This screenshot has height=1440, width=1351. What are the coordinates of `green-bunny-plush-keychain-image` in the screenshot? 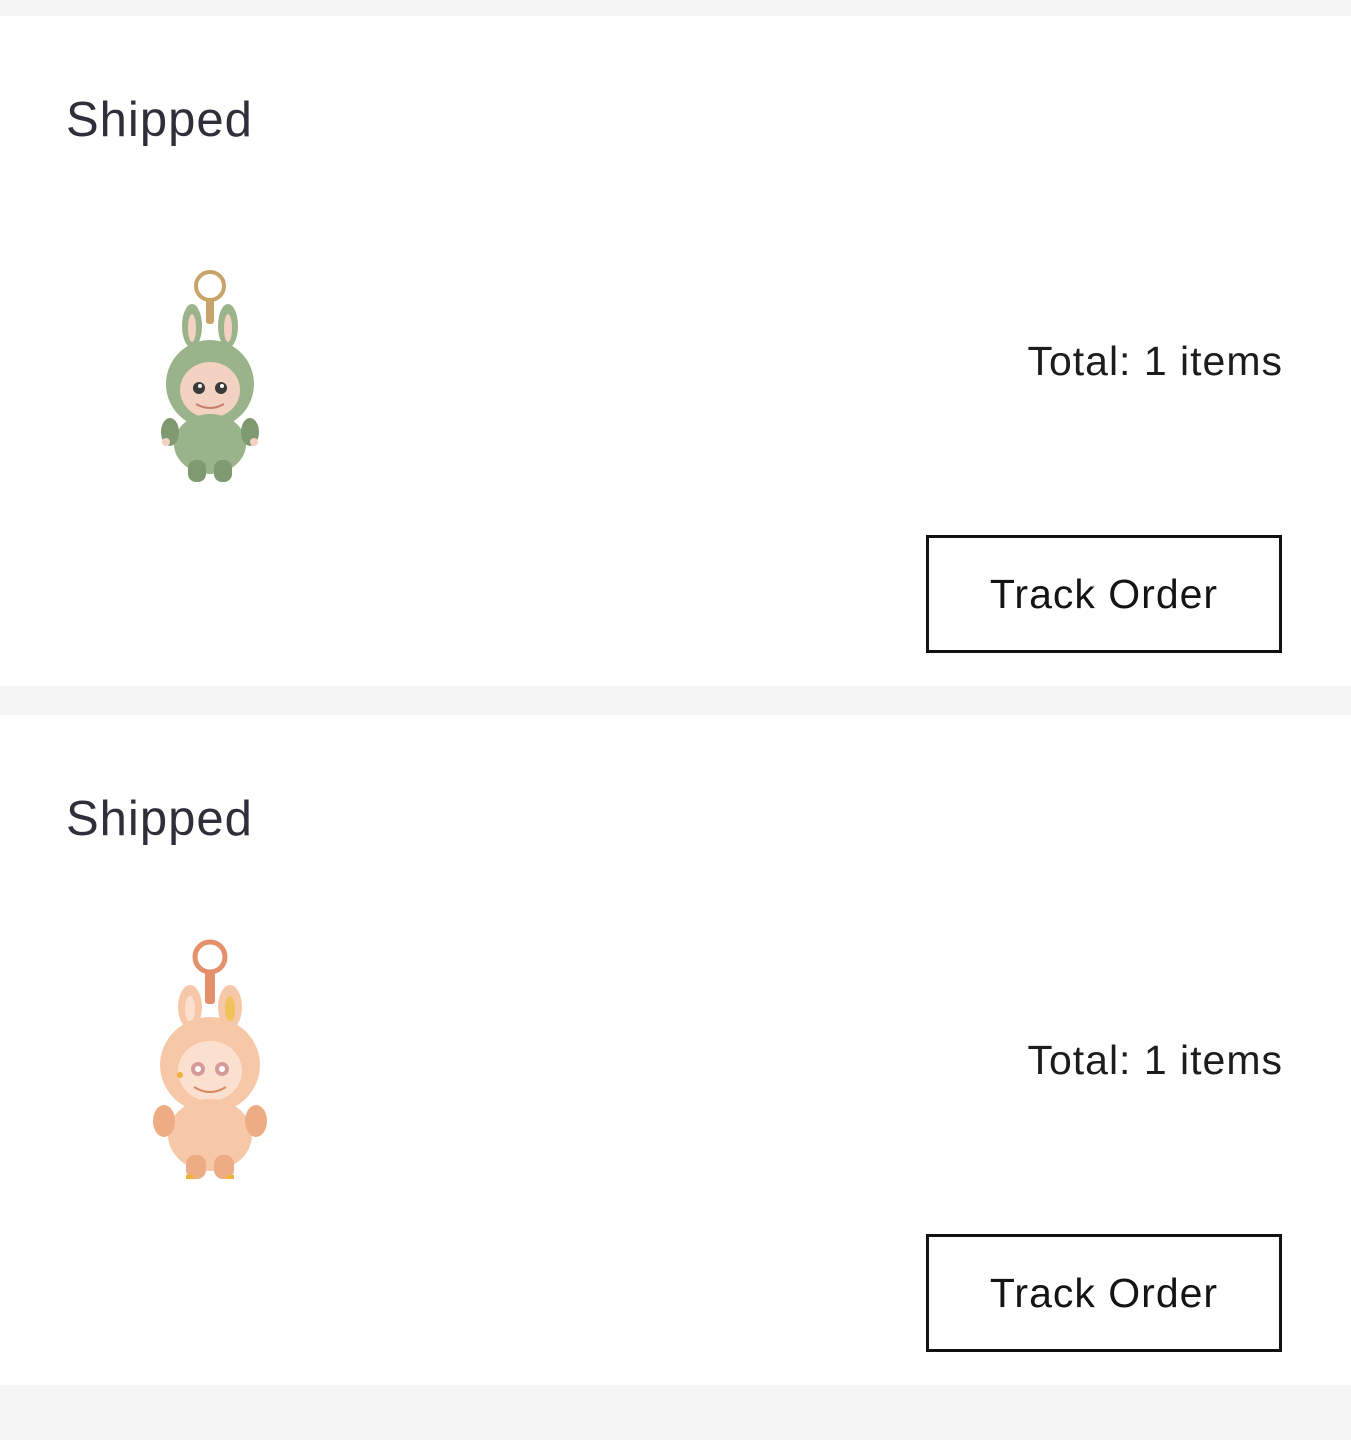 It's located at (210, 376).